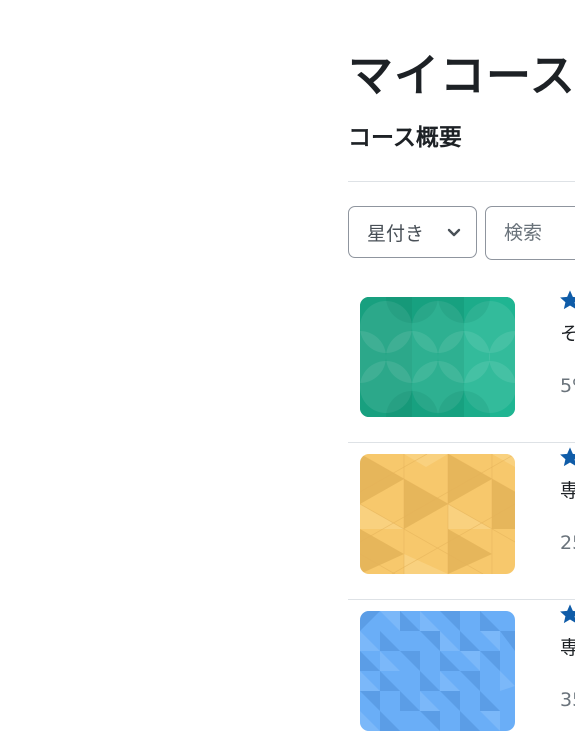 Image resolution: width=575 pixels, height=735 pixels. I want to click on course-row: そ 5%, so click(461, 364).